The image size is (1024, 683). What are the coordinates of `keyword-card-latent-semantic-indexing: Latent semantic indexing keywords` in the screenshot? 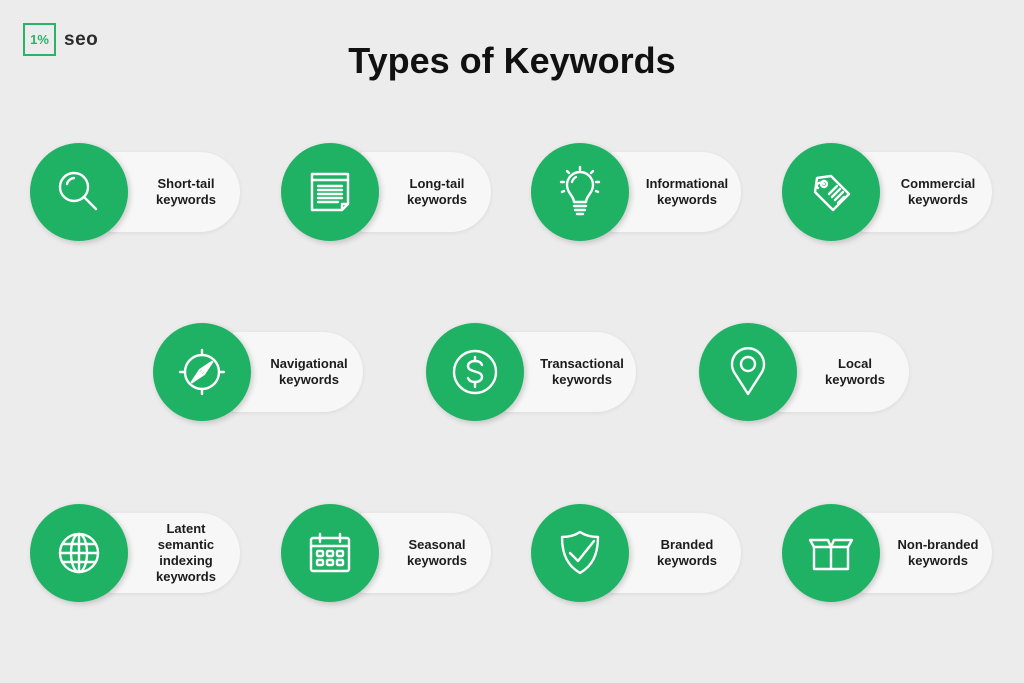 It's located at (136, 553).